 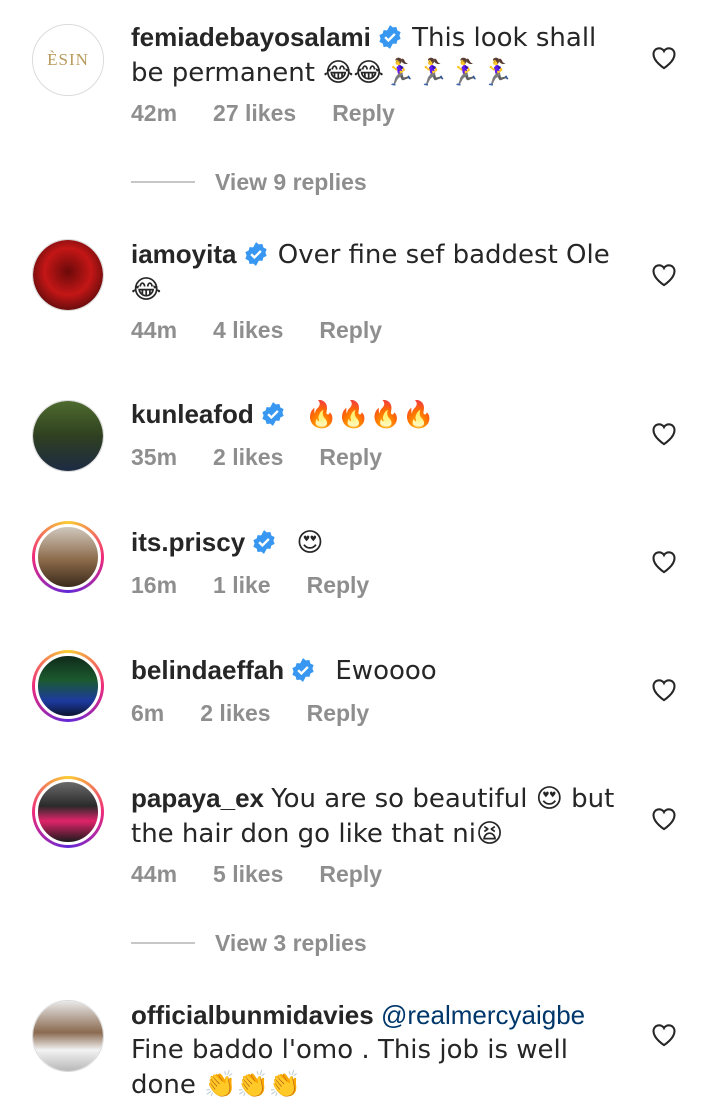 I want to click on comment-meta: 35m 2 likes Reply, so click(x=274, y=457).